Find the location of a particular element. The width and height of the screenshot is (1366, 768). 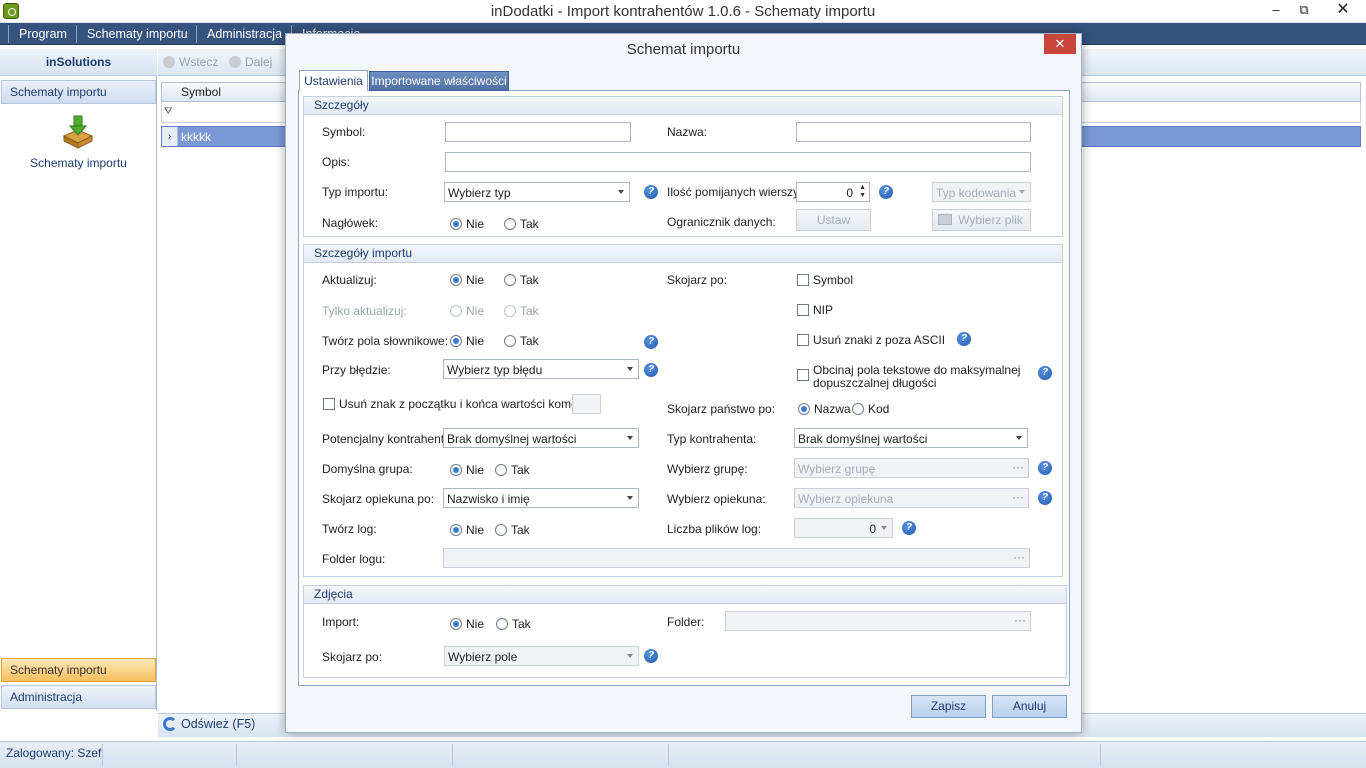

set-delimiters-button: Ustaw is located at coordinates (833, 220).